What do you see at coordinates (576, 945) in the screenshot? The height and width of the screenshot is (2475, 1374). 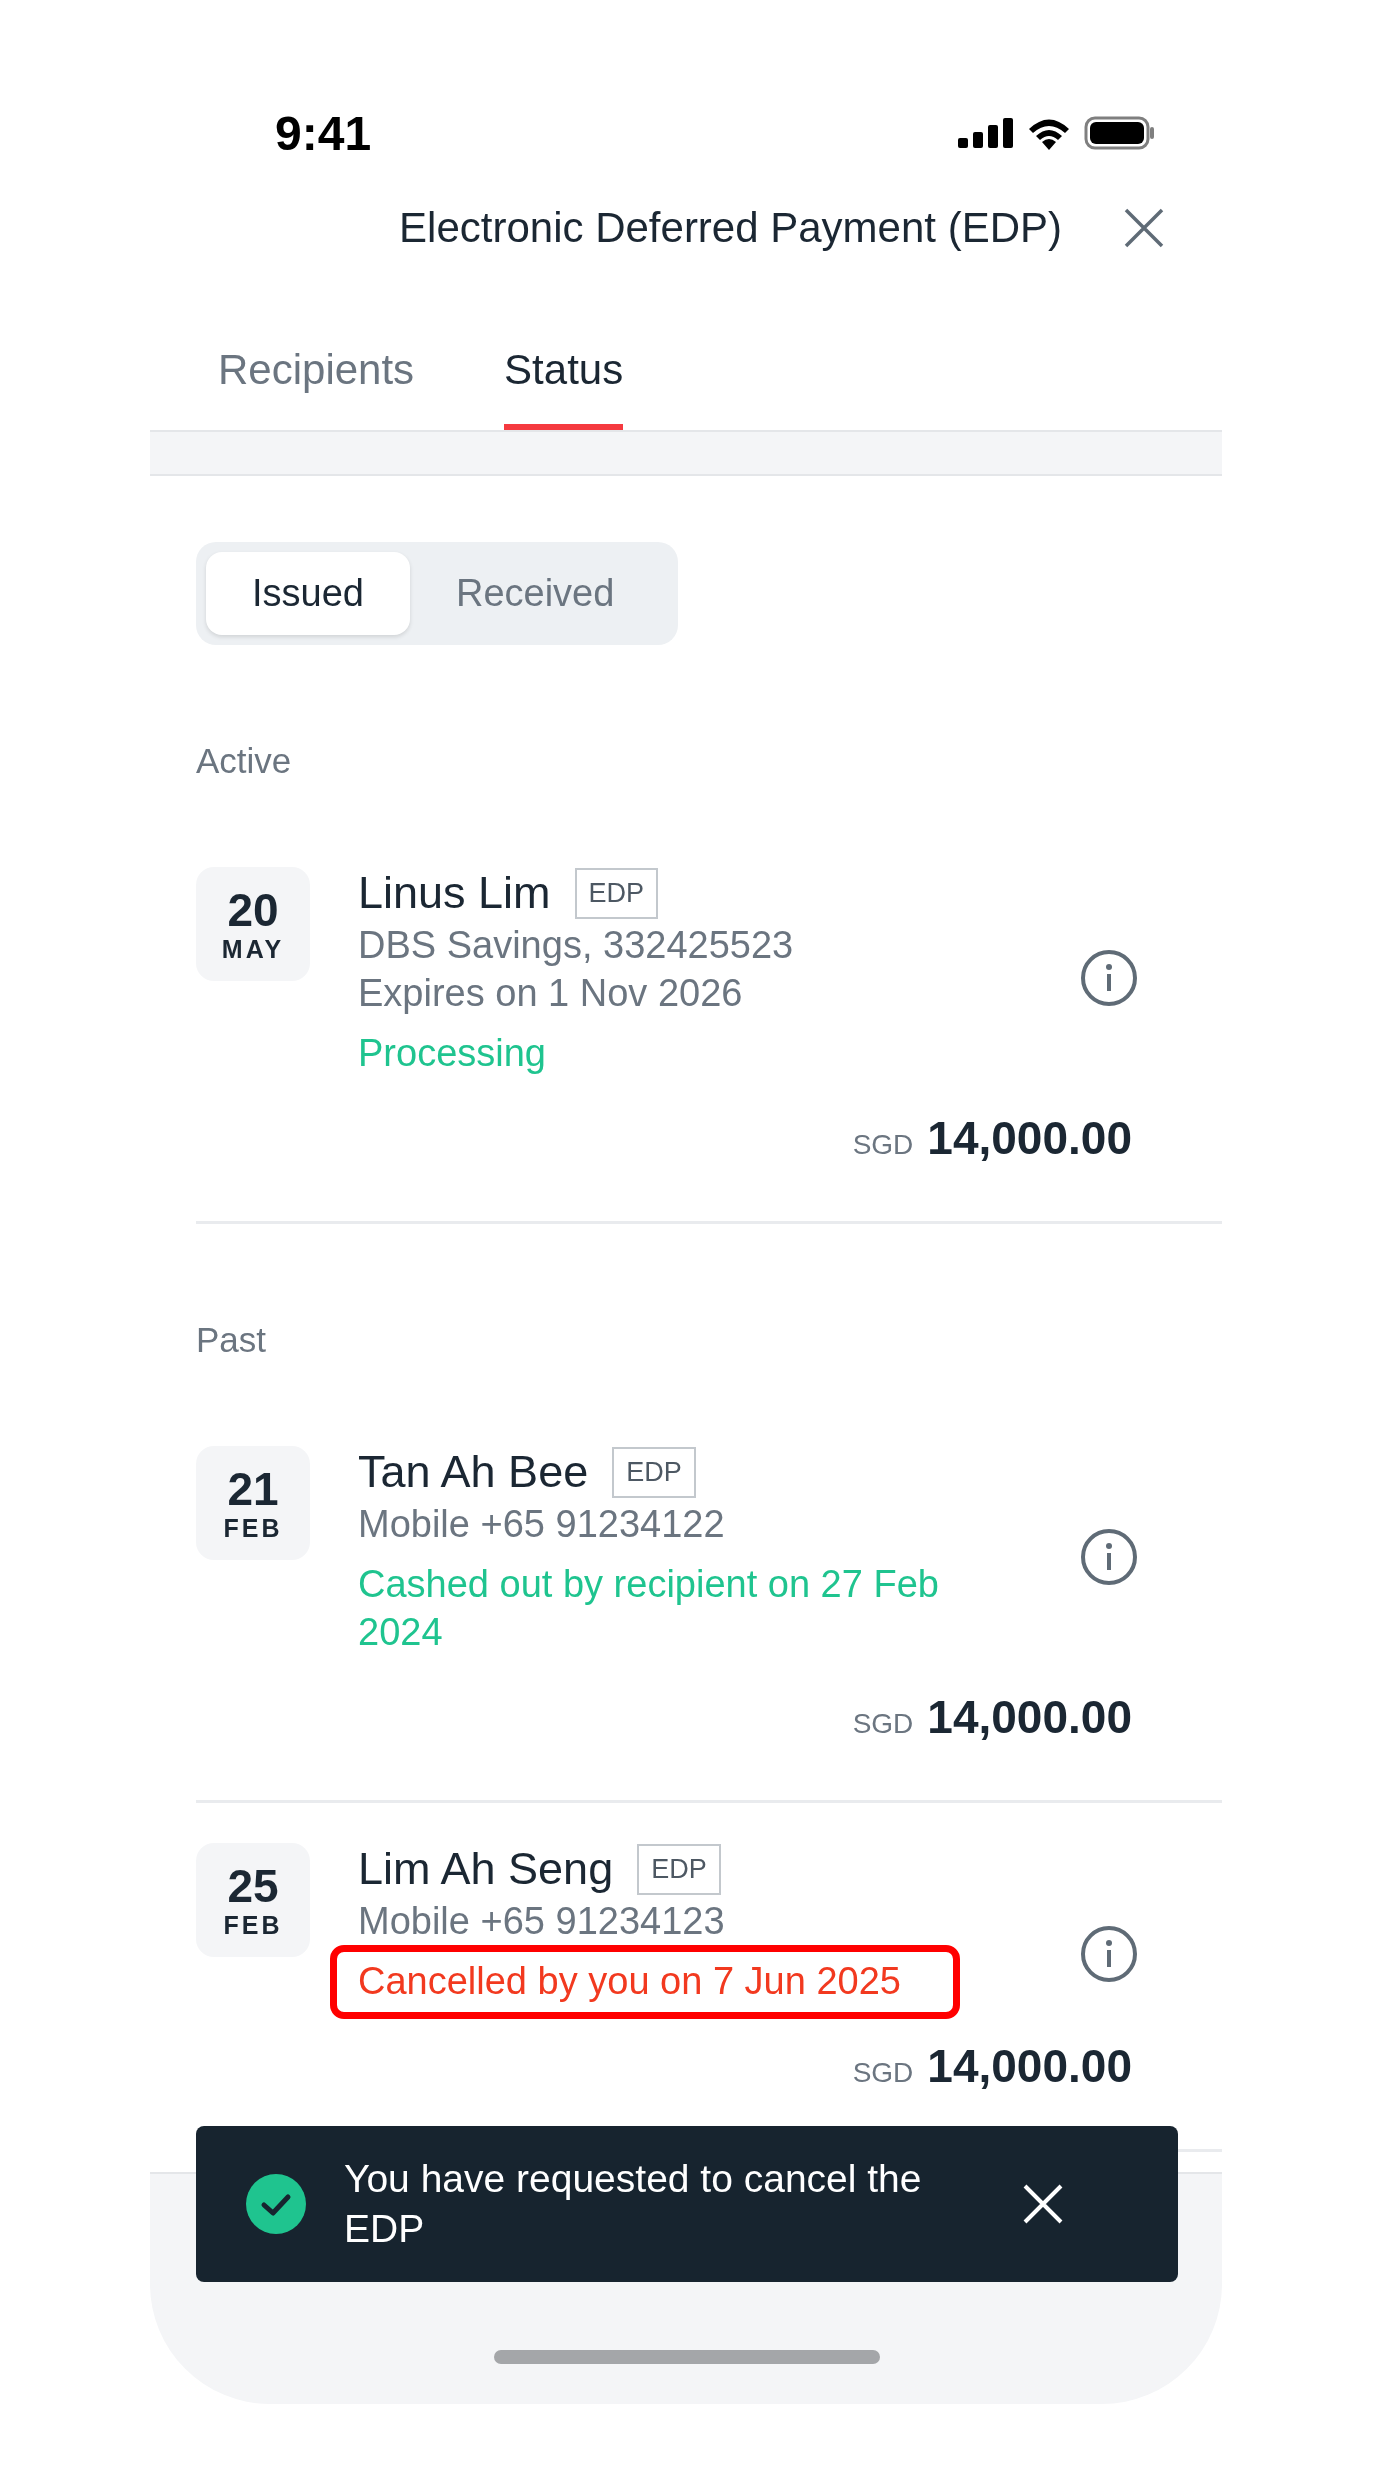 I see `detail-text: DBS Savings, 332425523` at bounding box center [576, 945].